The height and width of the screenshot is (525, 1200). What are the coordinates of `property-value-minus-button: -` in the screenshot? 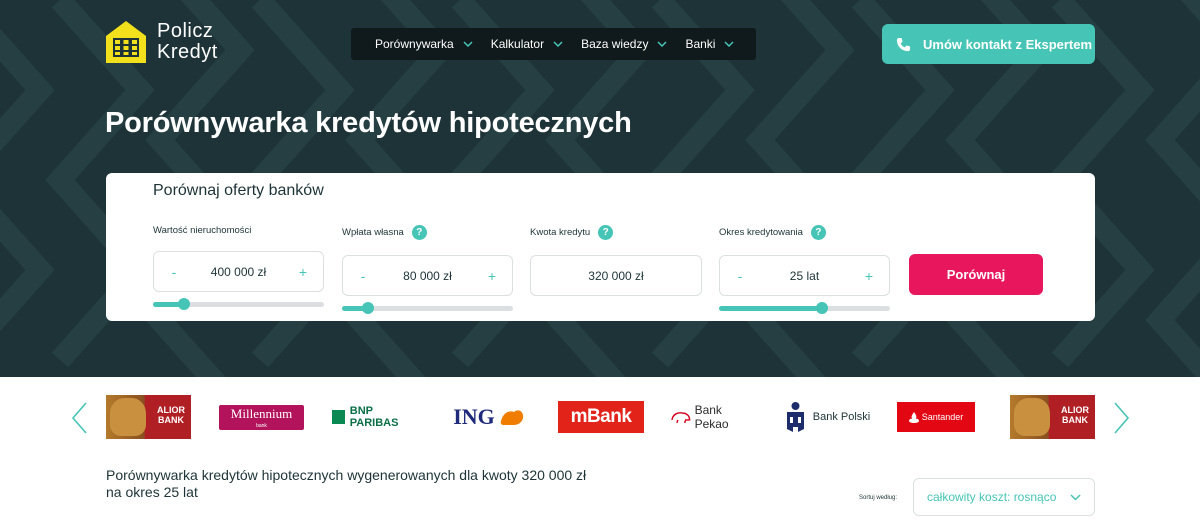 It's located at (174, 272).